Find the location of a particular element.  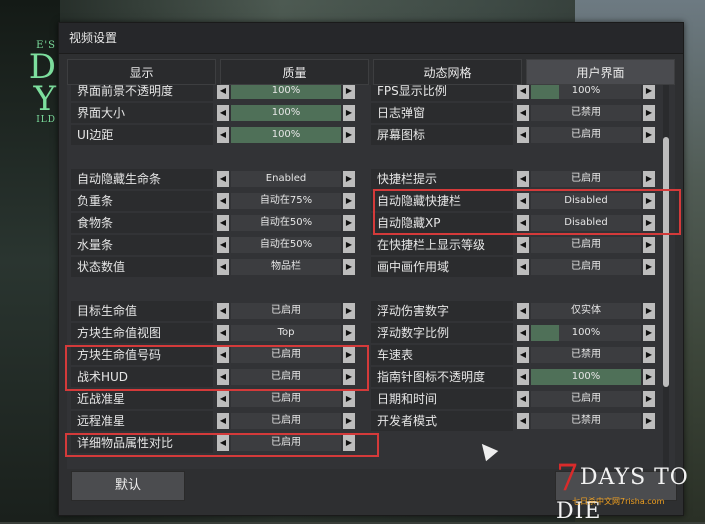

setting-value: Top is located at coordinates (286, 333).